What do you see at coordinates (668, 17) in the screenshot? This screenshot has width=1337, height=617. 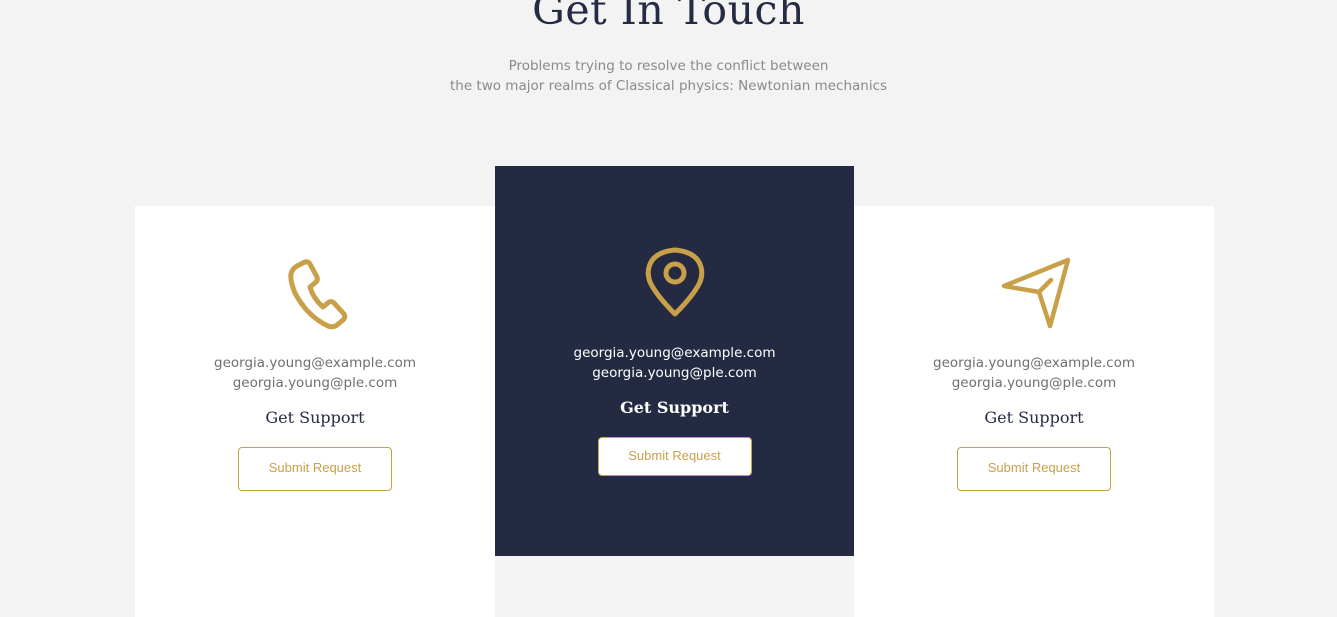 I see `page-title: Get In Touch` at bounding box center [668, 17].